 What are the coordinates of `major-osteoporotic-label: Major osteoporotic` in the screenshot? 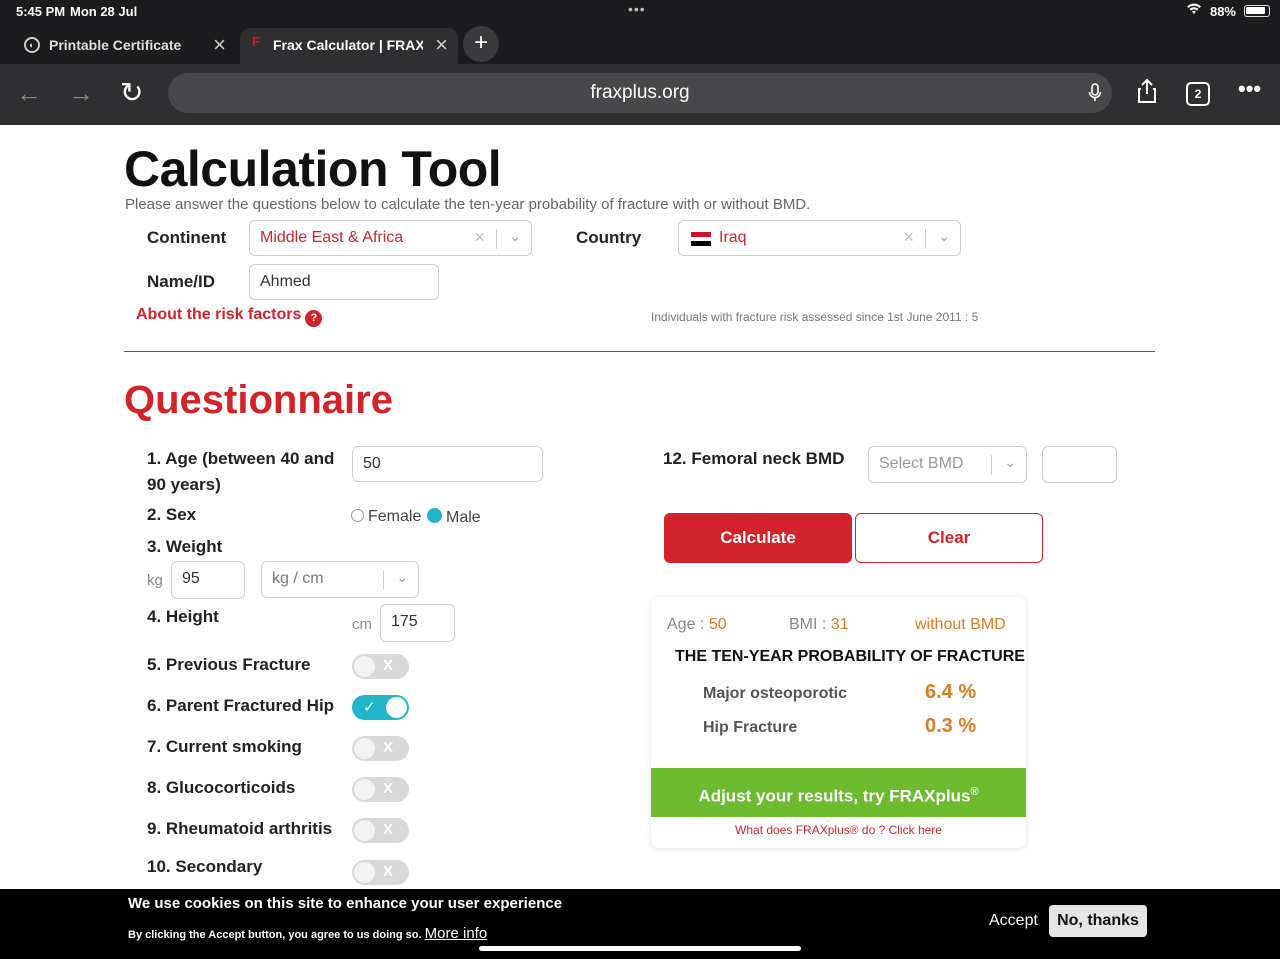 It's located at (775, 693).